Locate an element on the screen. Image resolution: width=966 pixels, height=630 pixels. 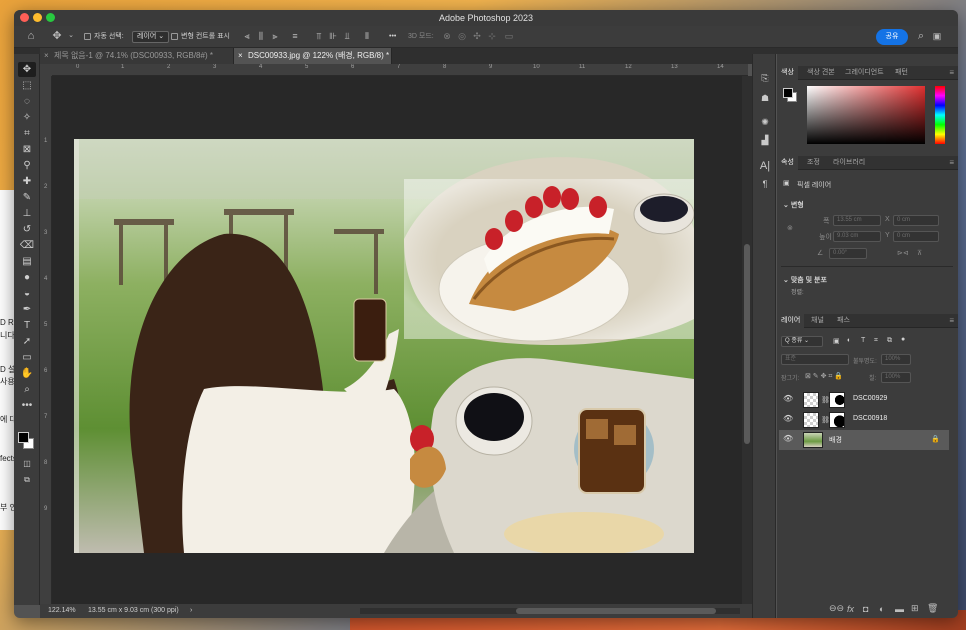
frame-tool-icon: ⊠ is located at coordinates (27, 149).